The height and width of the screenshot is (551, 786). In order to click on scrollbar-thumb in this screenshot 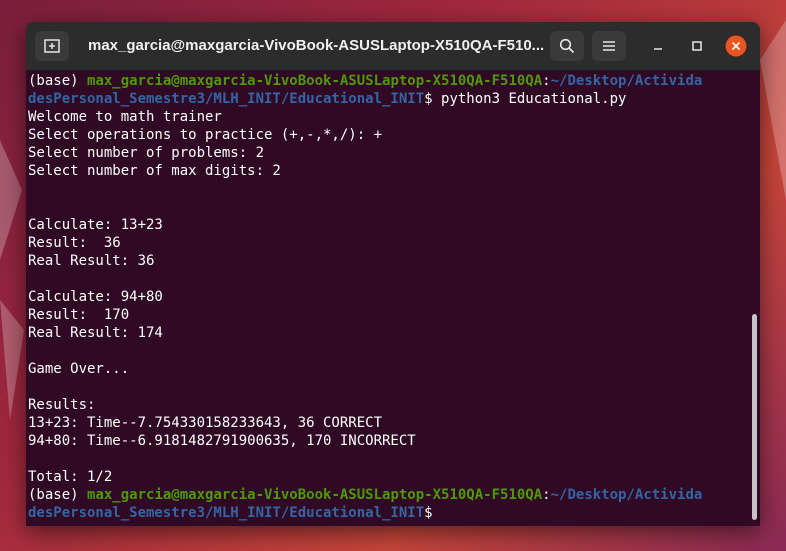, I will do `click(754, 417)`.